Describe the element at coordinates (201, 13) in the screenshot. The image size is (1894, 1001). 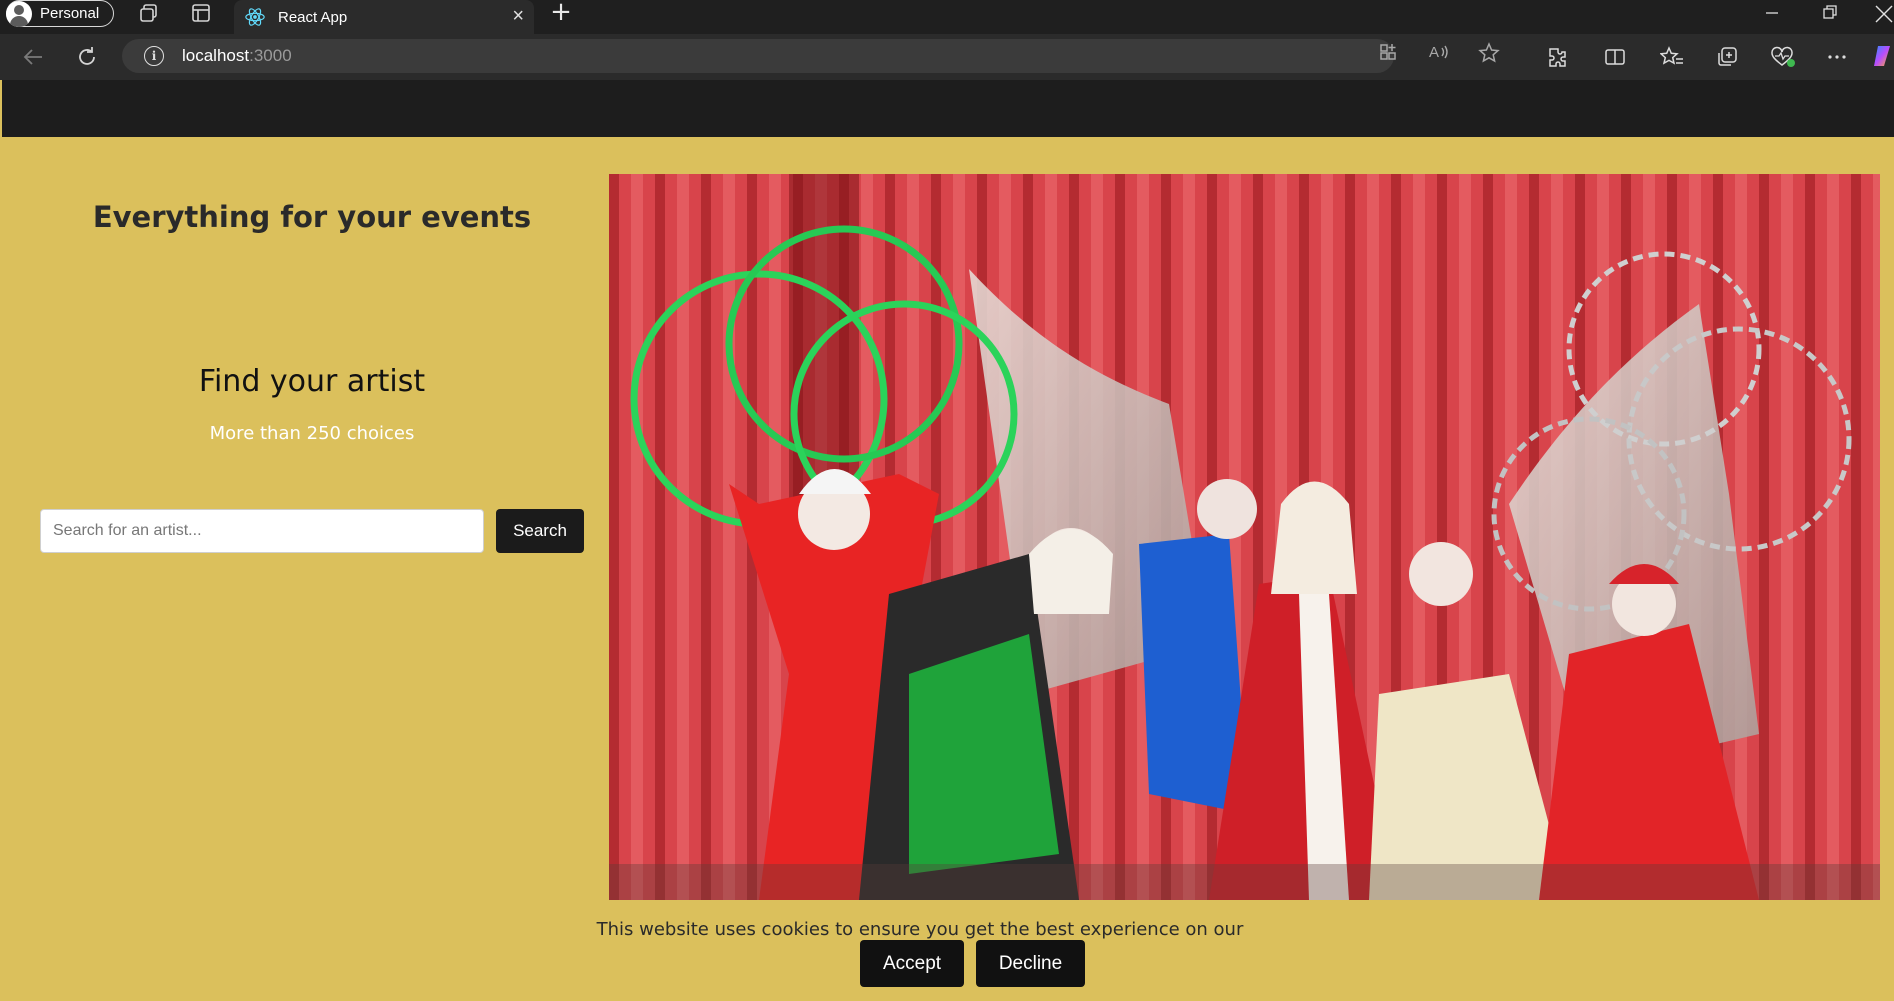
I see `tab-actions-icon` at that location.